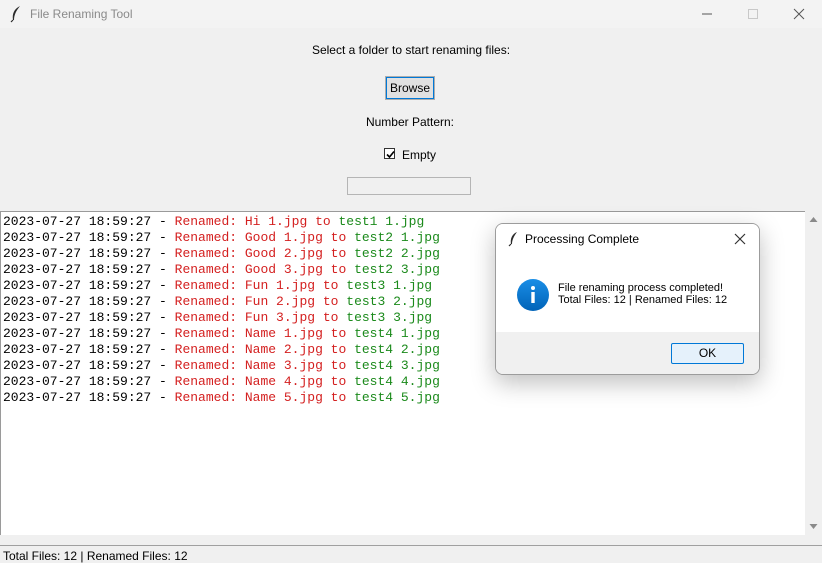 This screenshot has height=563, width=822. What do you see at coordinates (256, 221) in the screenshot?
I see `log-renamed-text: Renamed: Hi 1.jpg to` at bounding box center [256, 221].